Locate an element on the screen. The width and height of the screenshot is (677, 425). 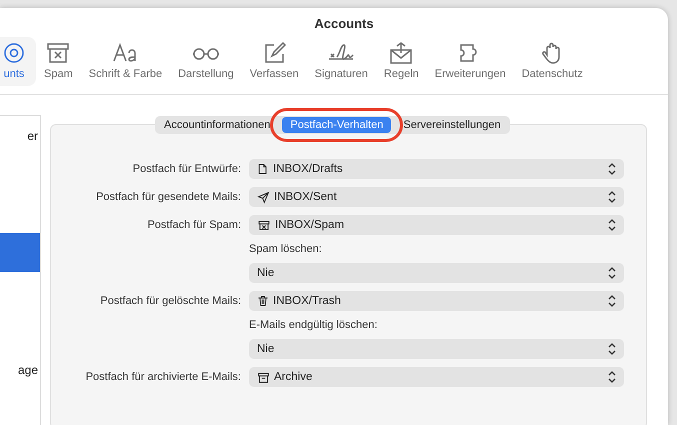
archive-box-icon is located at coordinates (263, 377).